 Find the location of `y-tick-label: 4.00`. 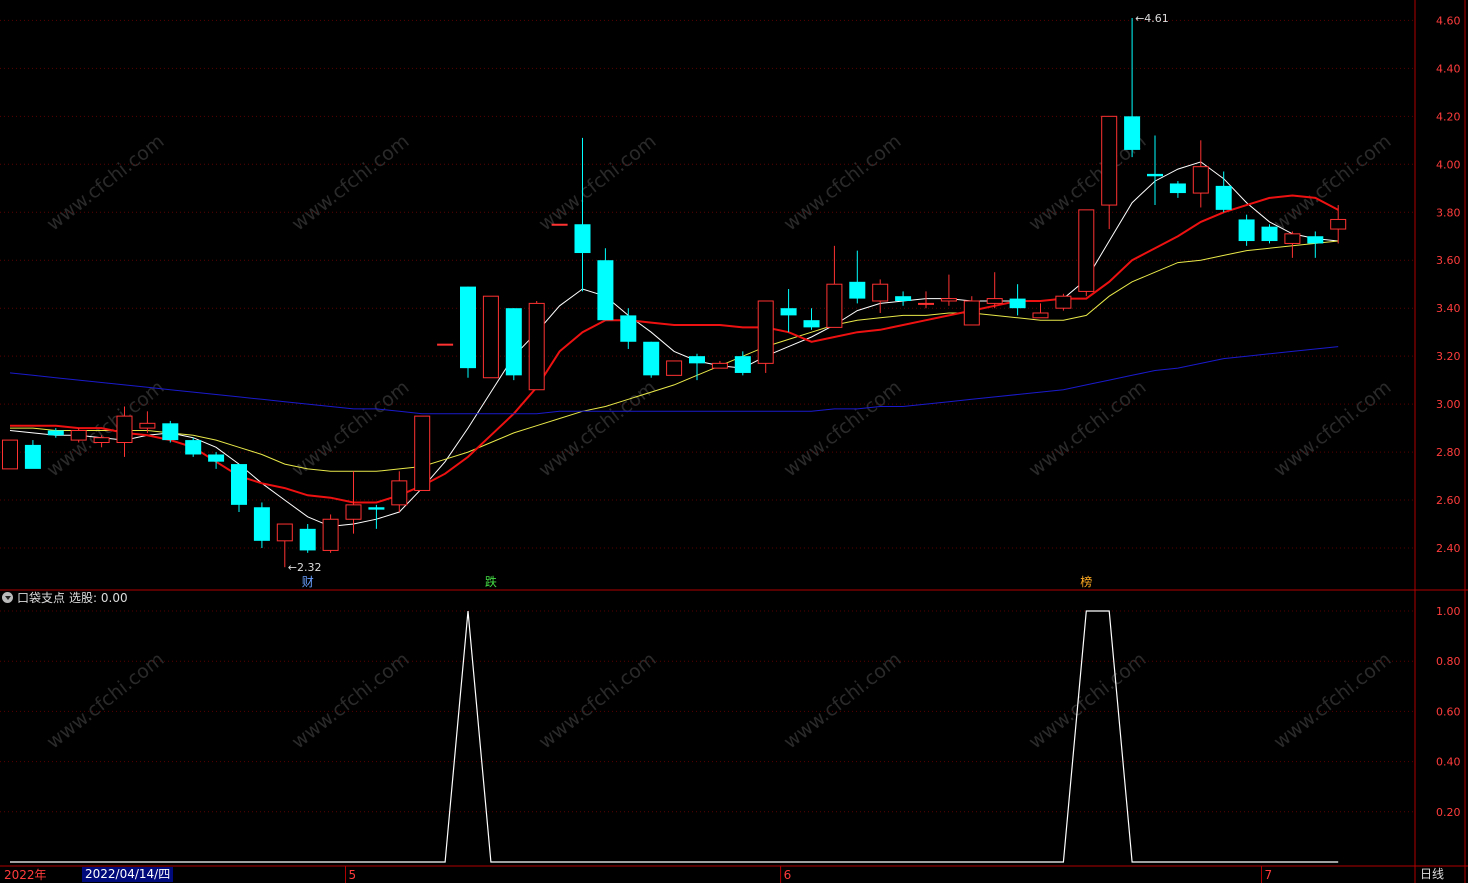

y-tick-label: 4.00 is located at coordinates (1448, 164).